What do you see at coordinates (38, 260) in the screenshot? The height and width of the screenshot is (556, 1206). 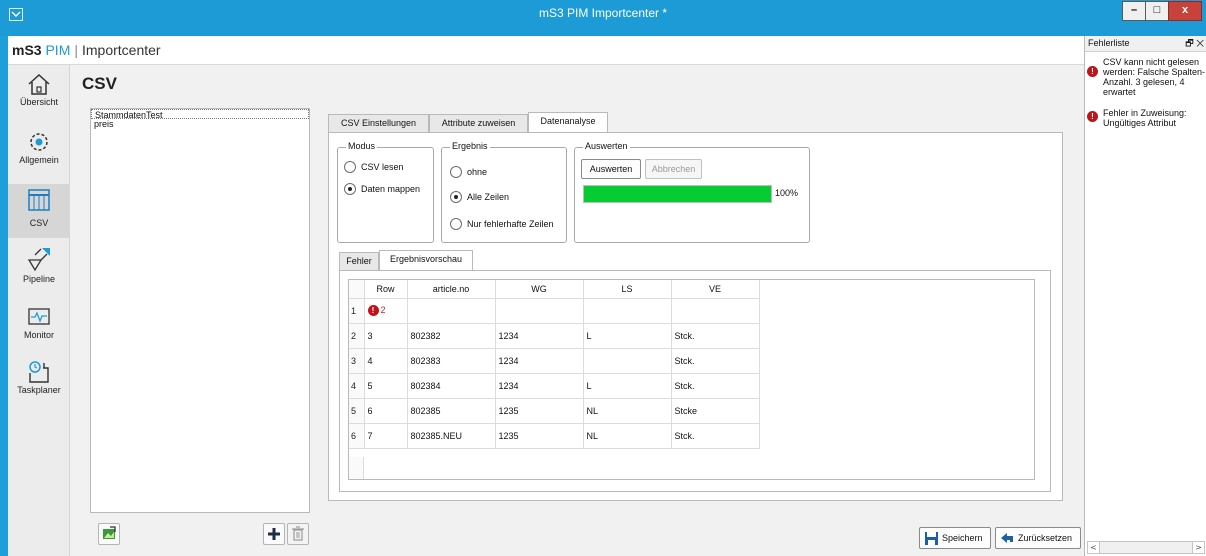 I see `pipeline-icon` at bounding box center [38, 260].